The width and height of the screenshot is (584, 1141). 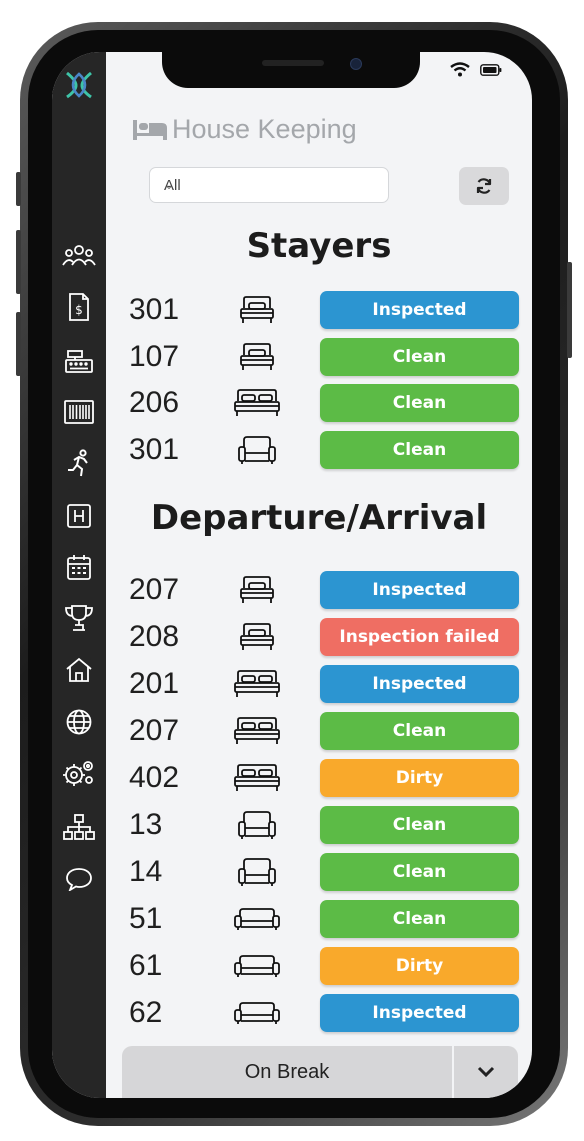 What do you see at coordinates (79, 85) in the screenshot?
I see `app-logo` at bounding box center [79, 85].